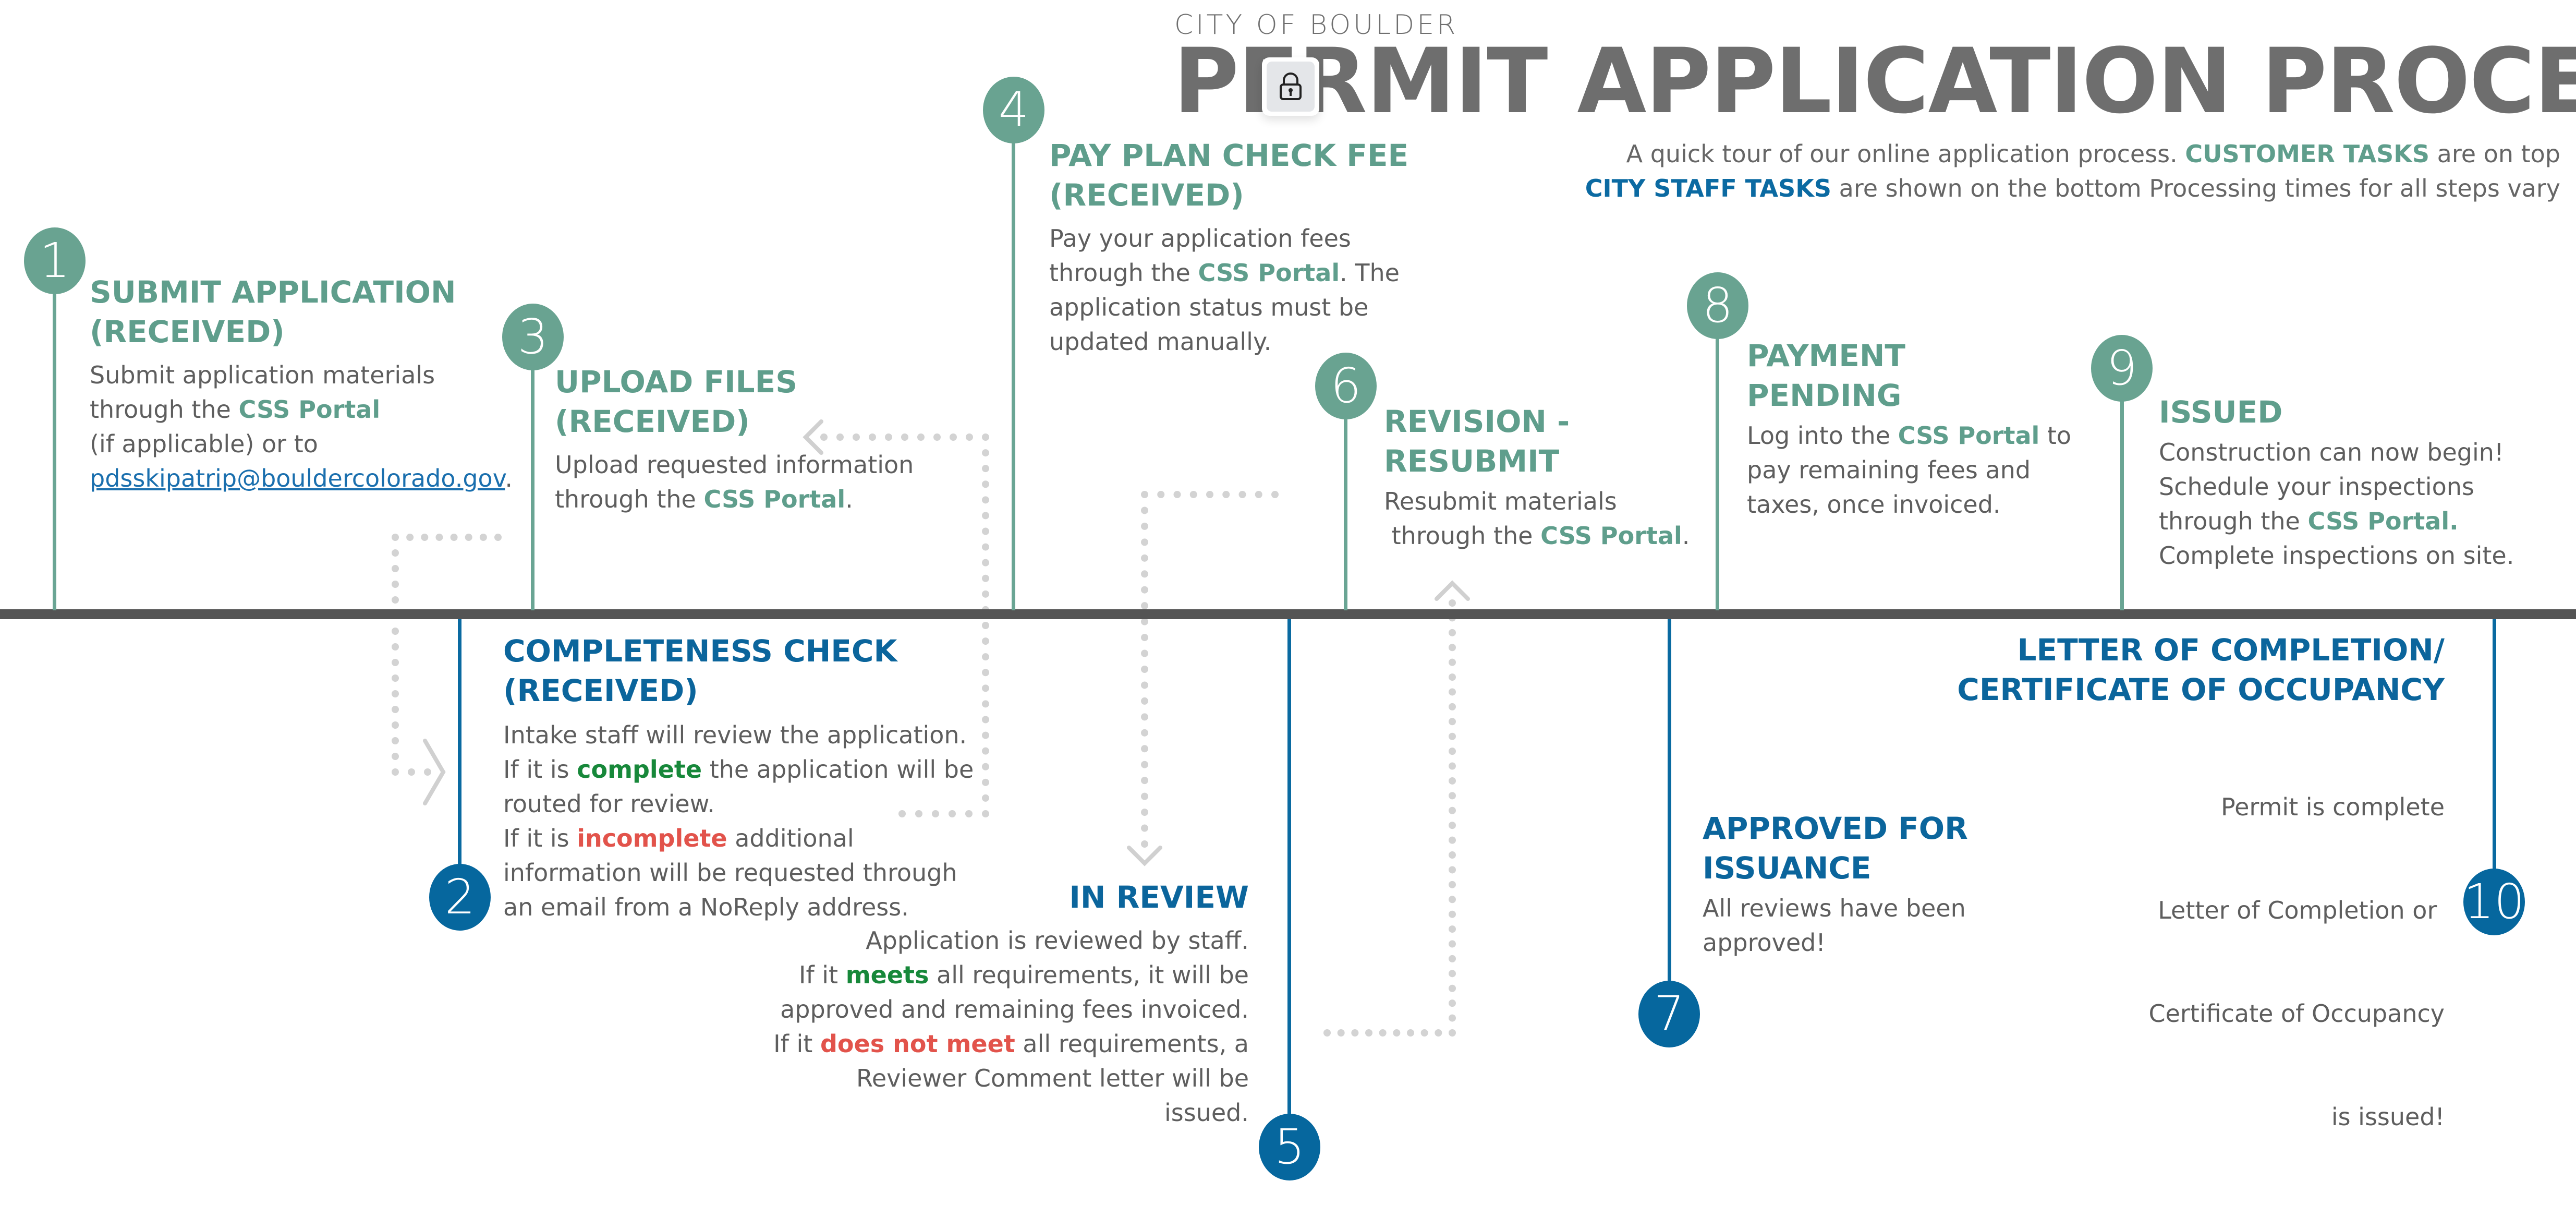 The width and height of the screenshot is (2576, 1229). What do you see at coordinates (1206, 1113) in the screenshot?
I see `step-5-body-line: issued.` at bounding box center [1206, 1113].